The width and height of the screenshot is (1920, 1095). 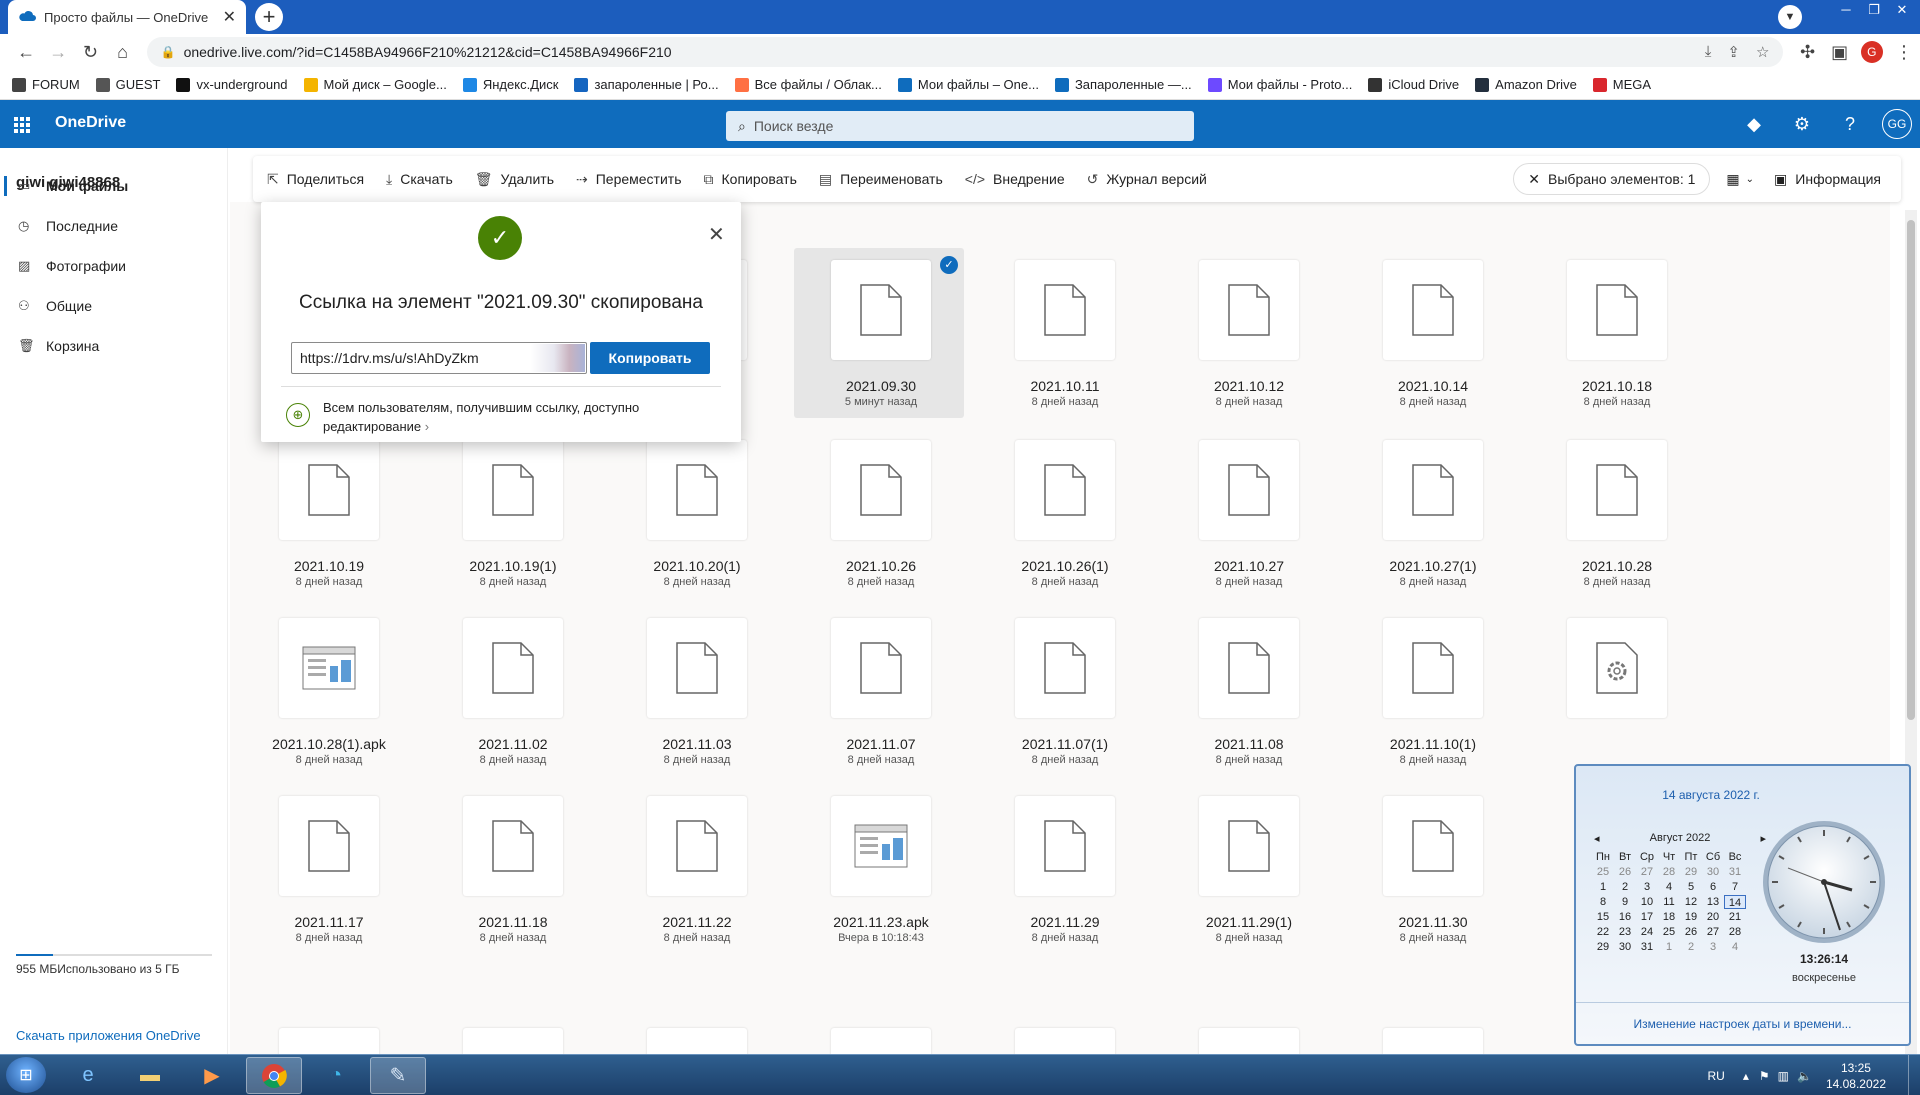 I want to click on tab-search-chevron-icon: ▼, so click(x=1790, y=17).